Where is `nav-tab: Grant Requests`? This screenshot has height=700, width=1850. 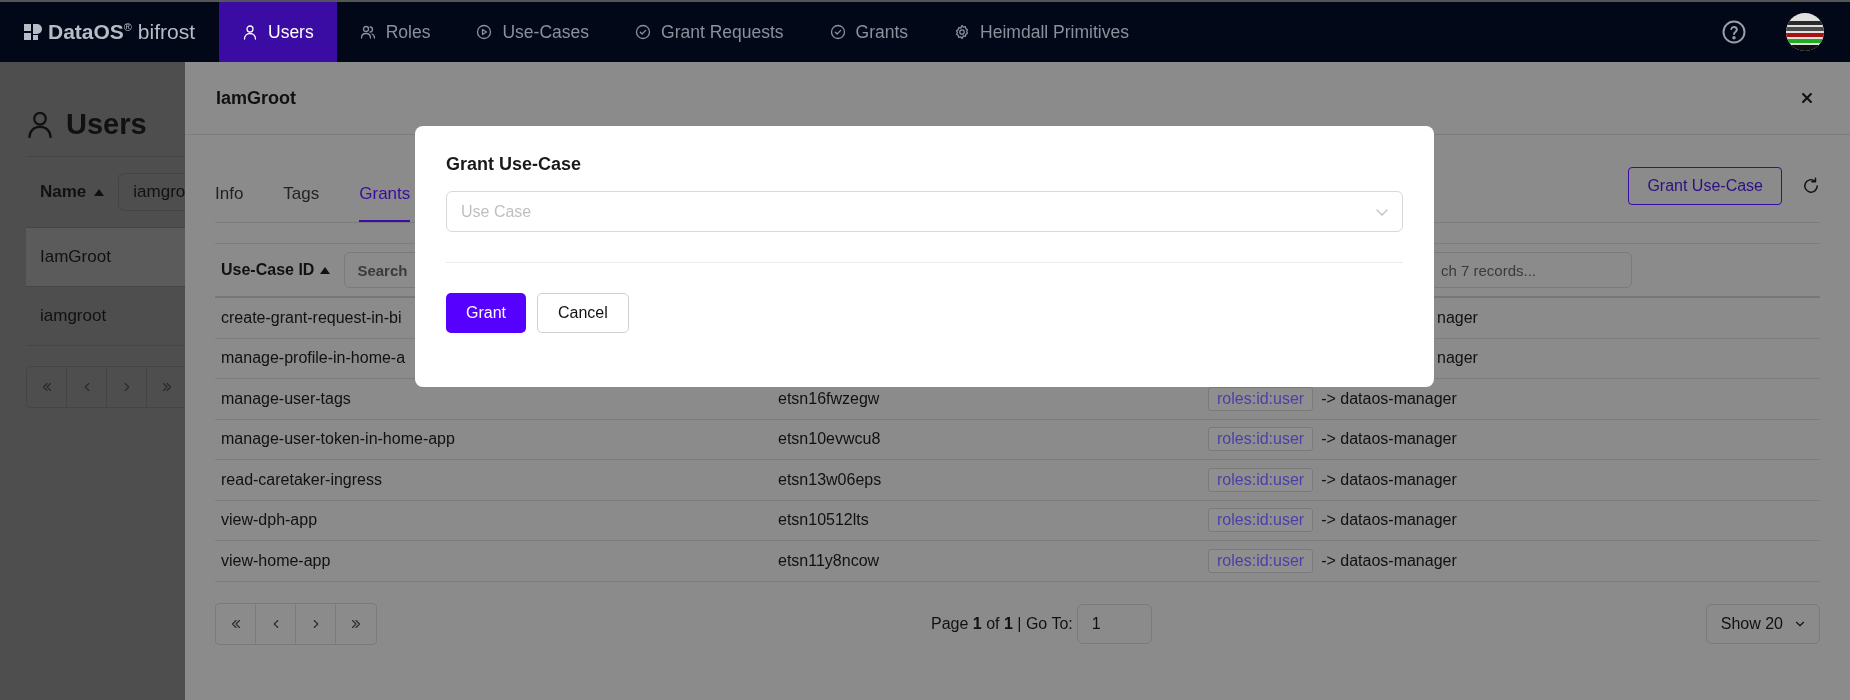 nav-tab: Grant Requests is located at coordinates (709, 32).